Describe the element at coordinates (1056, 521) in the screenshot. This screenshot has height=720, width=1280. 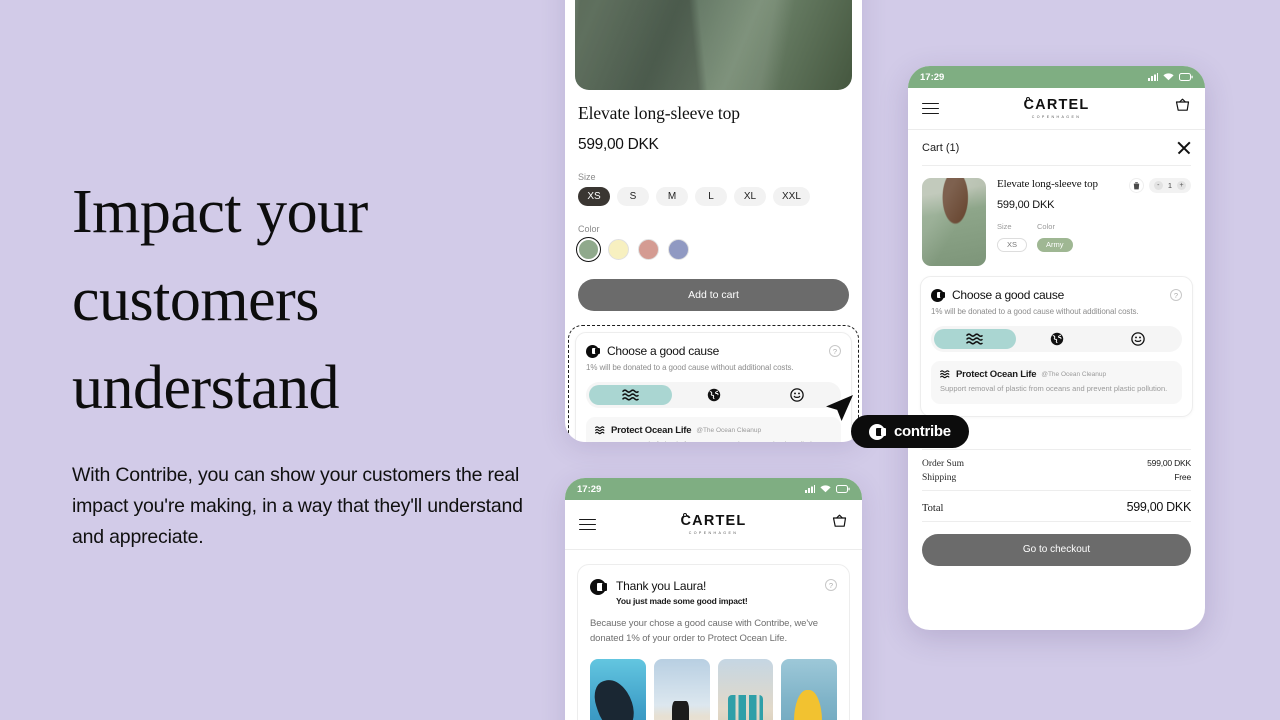
I see `divider` at that location.